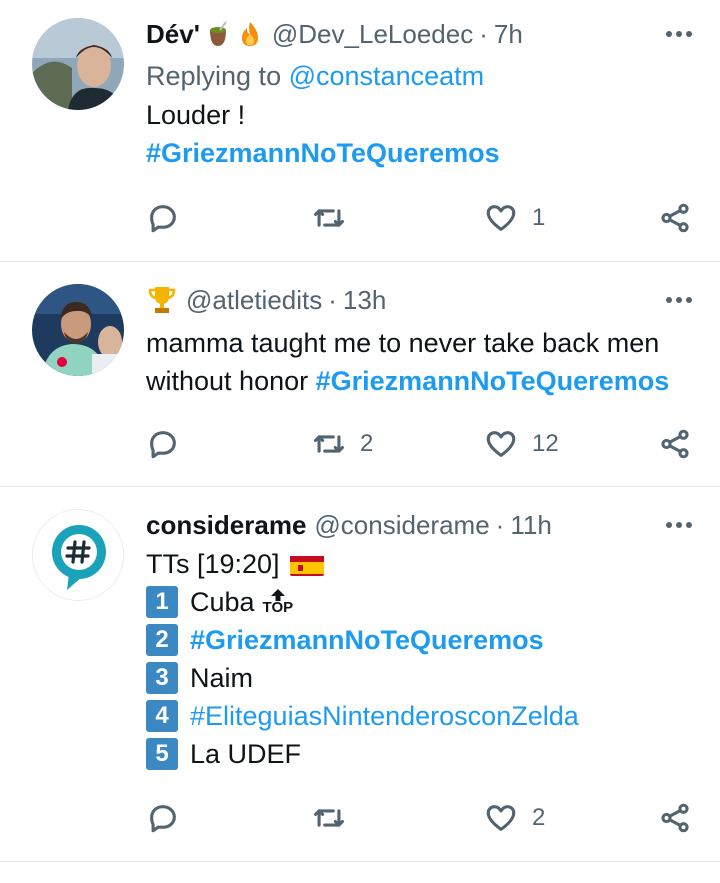  Describe the element at coordinates (246, 753) in the screenshot. I see `trend-label: La UDEF` at that location.